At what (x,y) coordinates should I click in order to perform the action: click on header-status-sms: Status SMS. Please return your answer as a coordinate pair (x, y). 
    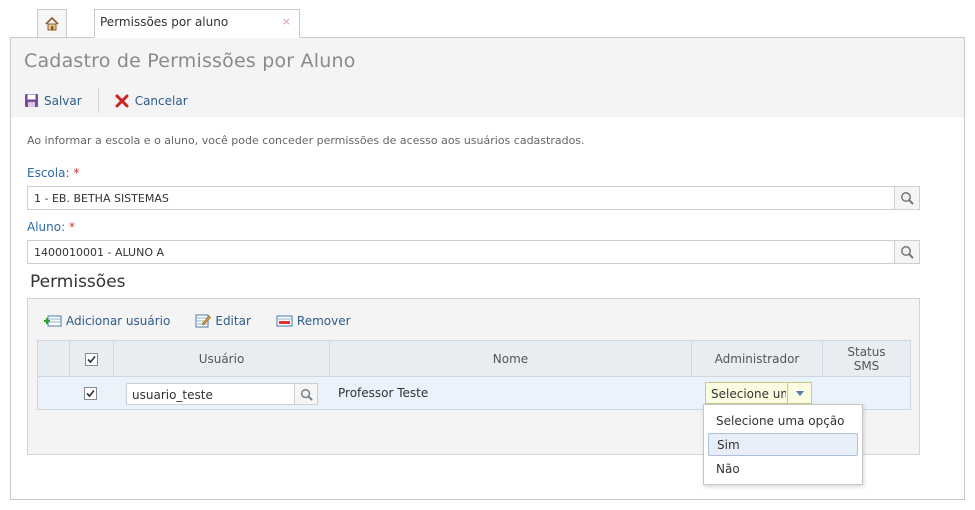
    Looking at the image, I should click on (866, 359).